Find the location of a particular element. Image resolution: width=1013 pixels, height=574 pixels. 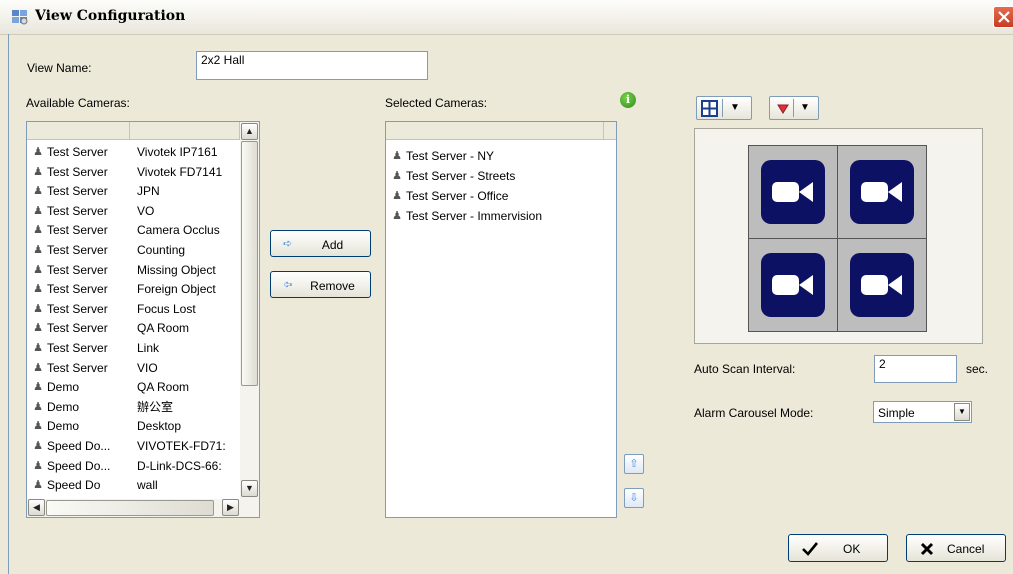

horizontal-scroll-thumb is located at coordinates (130, 508).